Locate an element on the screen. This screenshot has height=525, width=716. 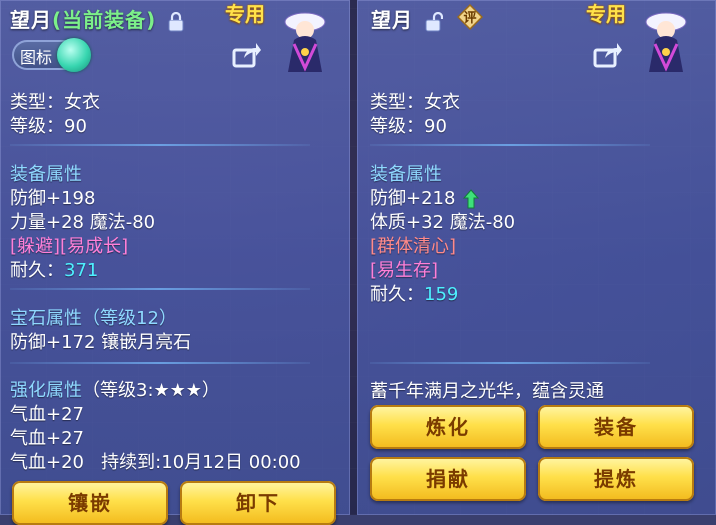
enhance-attributes: 强化属性（等级3:★★★） is located at coordinates (115, 389).